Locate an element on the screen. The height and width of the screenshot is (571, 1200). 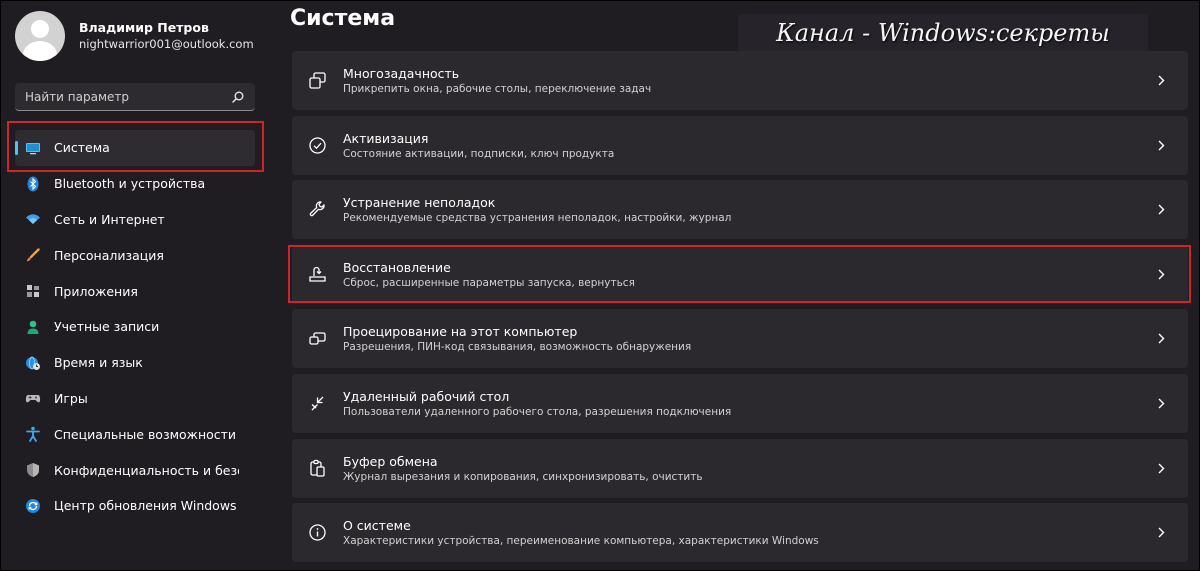
remote-desktop-icon is located at coordinates (317, 403).